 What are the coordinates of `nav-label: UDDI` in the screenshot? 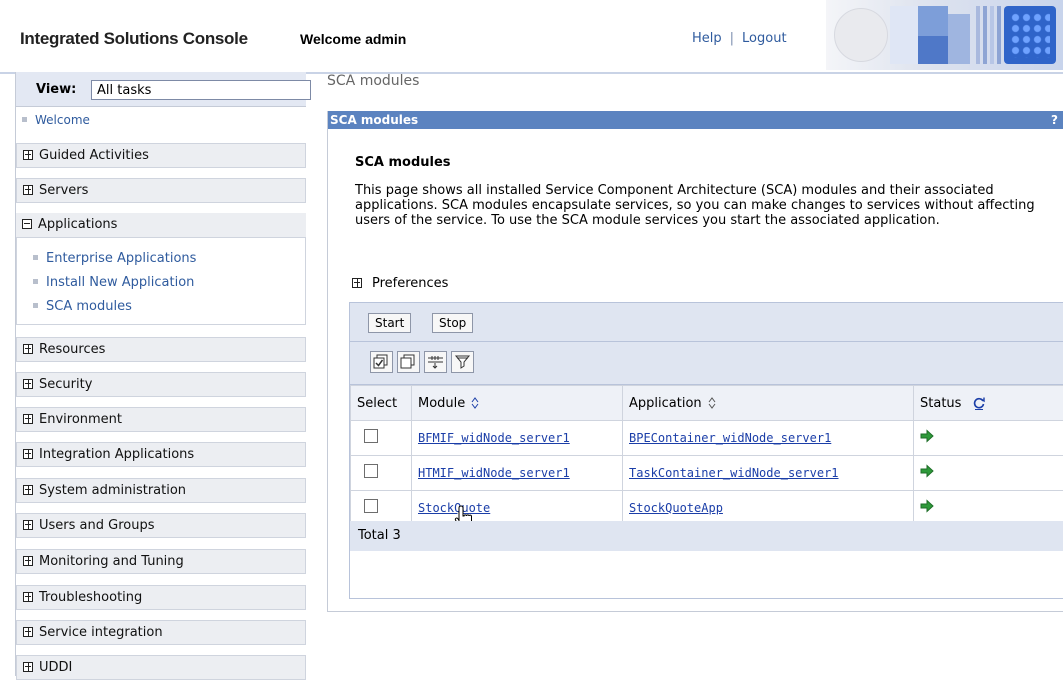 It's located at (55, 667).